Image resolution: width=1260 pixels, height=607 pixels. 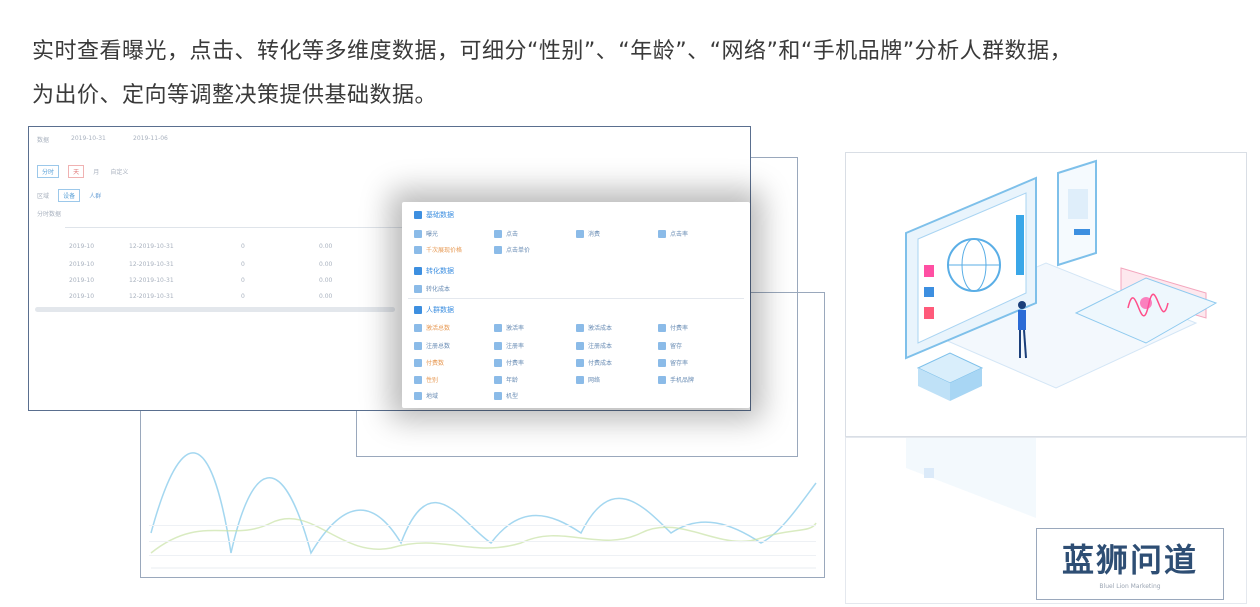 What do you see at coordinates (426, 379) in the screenshot?
I see `metric-option: 性别` at bounding box center [426, 379].